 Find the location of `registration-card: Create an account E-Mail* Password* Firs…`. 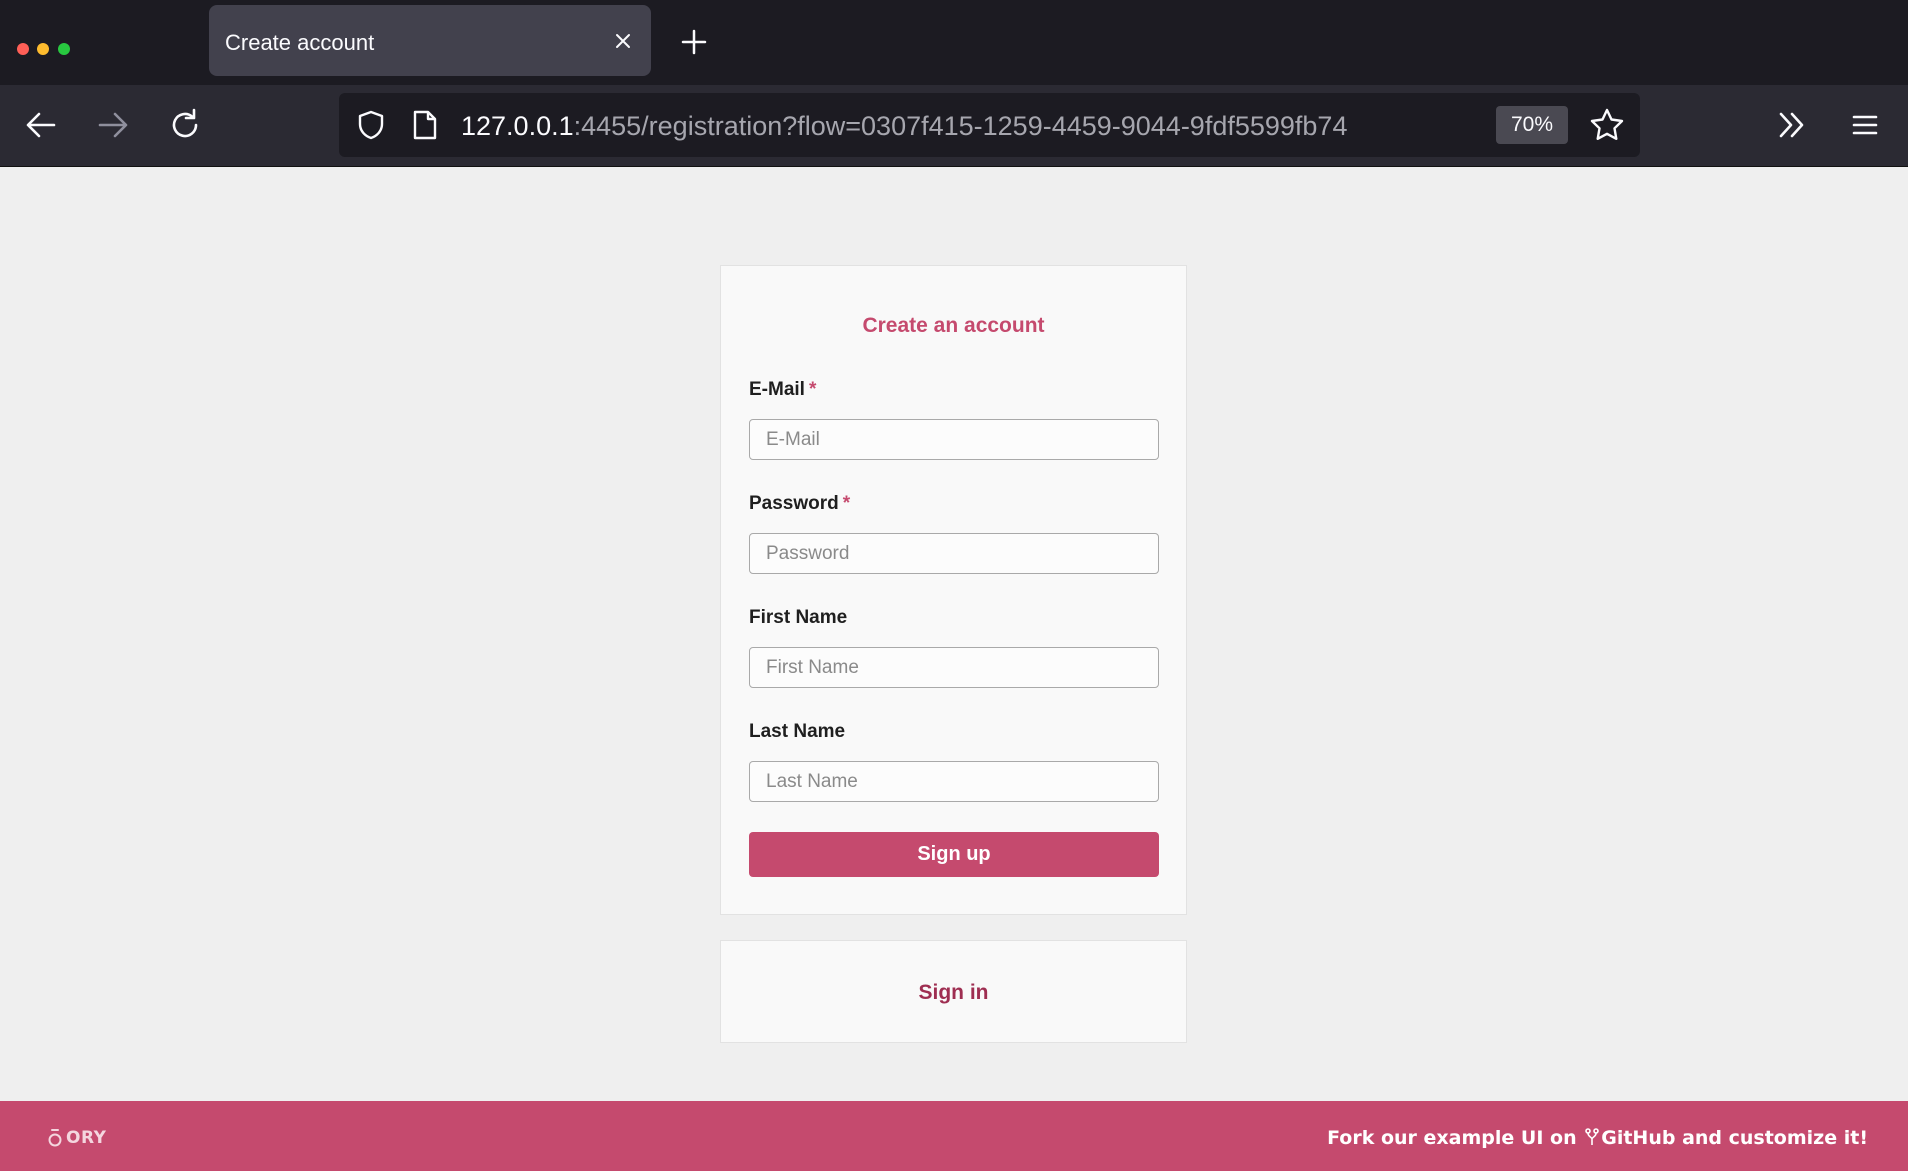

registration-card: Create an account E-Mail* Password* Firs… is located at coordinates (953, 590).